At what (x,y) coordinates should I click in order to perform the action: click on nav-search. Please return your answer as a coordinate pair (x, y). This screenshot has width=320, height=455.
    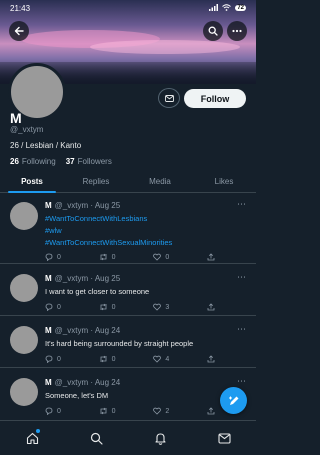
    Looking at the image, I should click on (96, 438).